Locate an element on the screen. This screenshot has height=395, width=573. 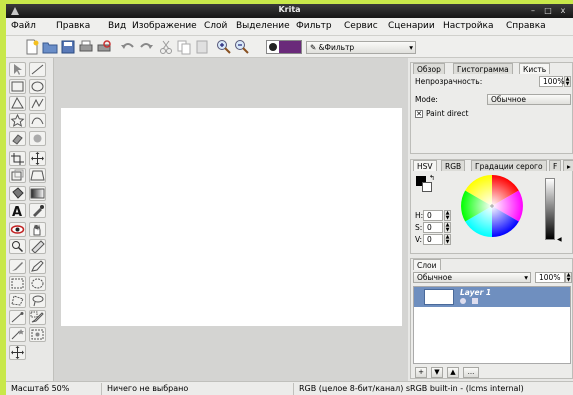
swap-colors-icon: ↰ is located at coordinates (432, 178).